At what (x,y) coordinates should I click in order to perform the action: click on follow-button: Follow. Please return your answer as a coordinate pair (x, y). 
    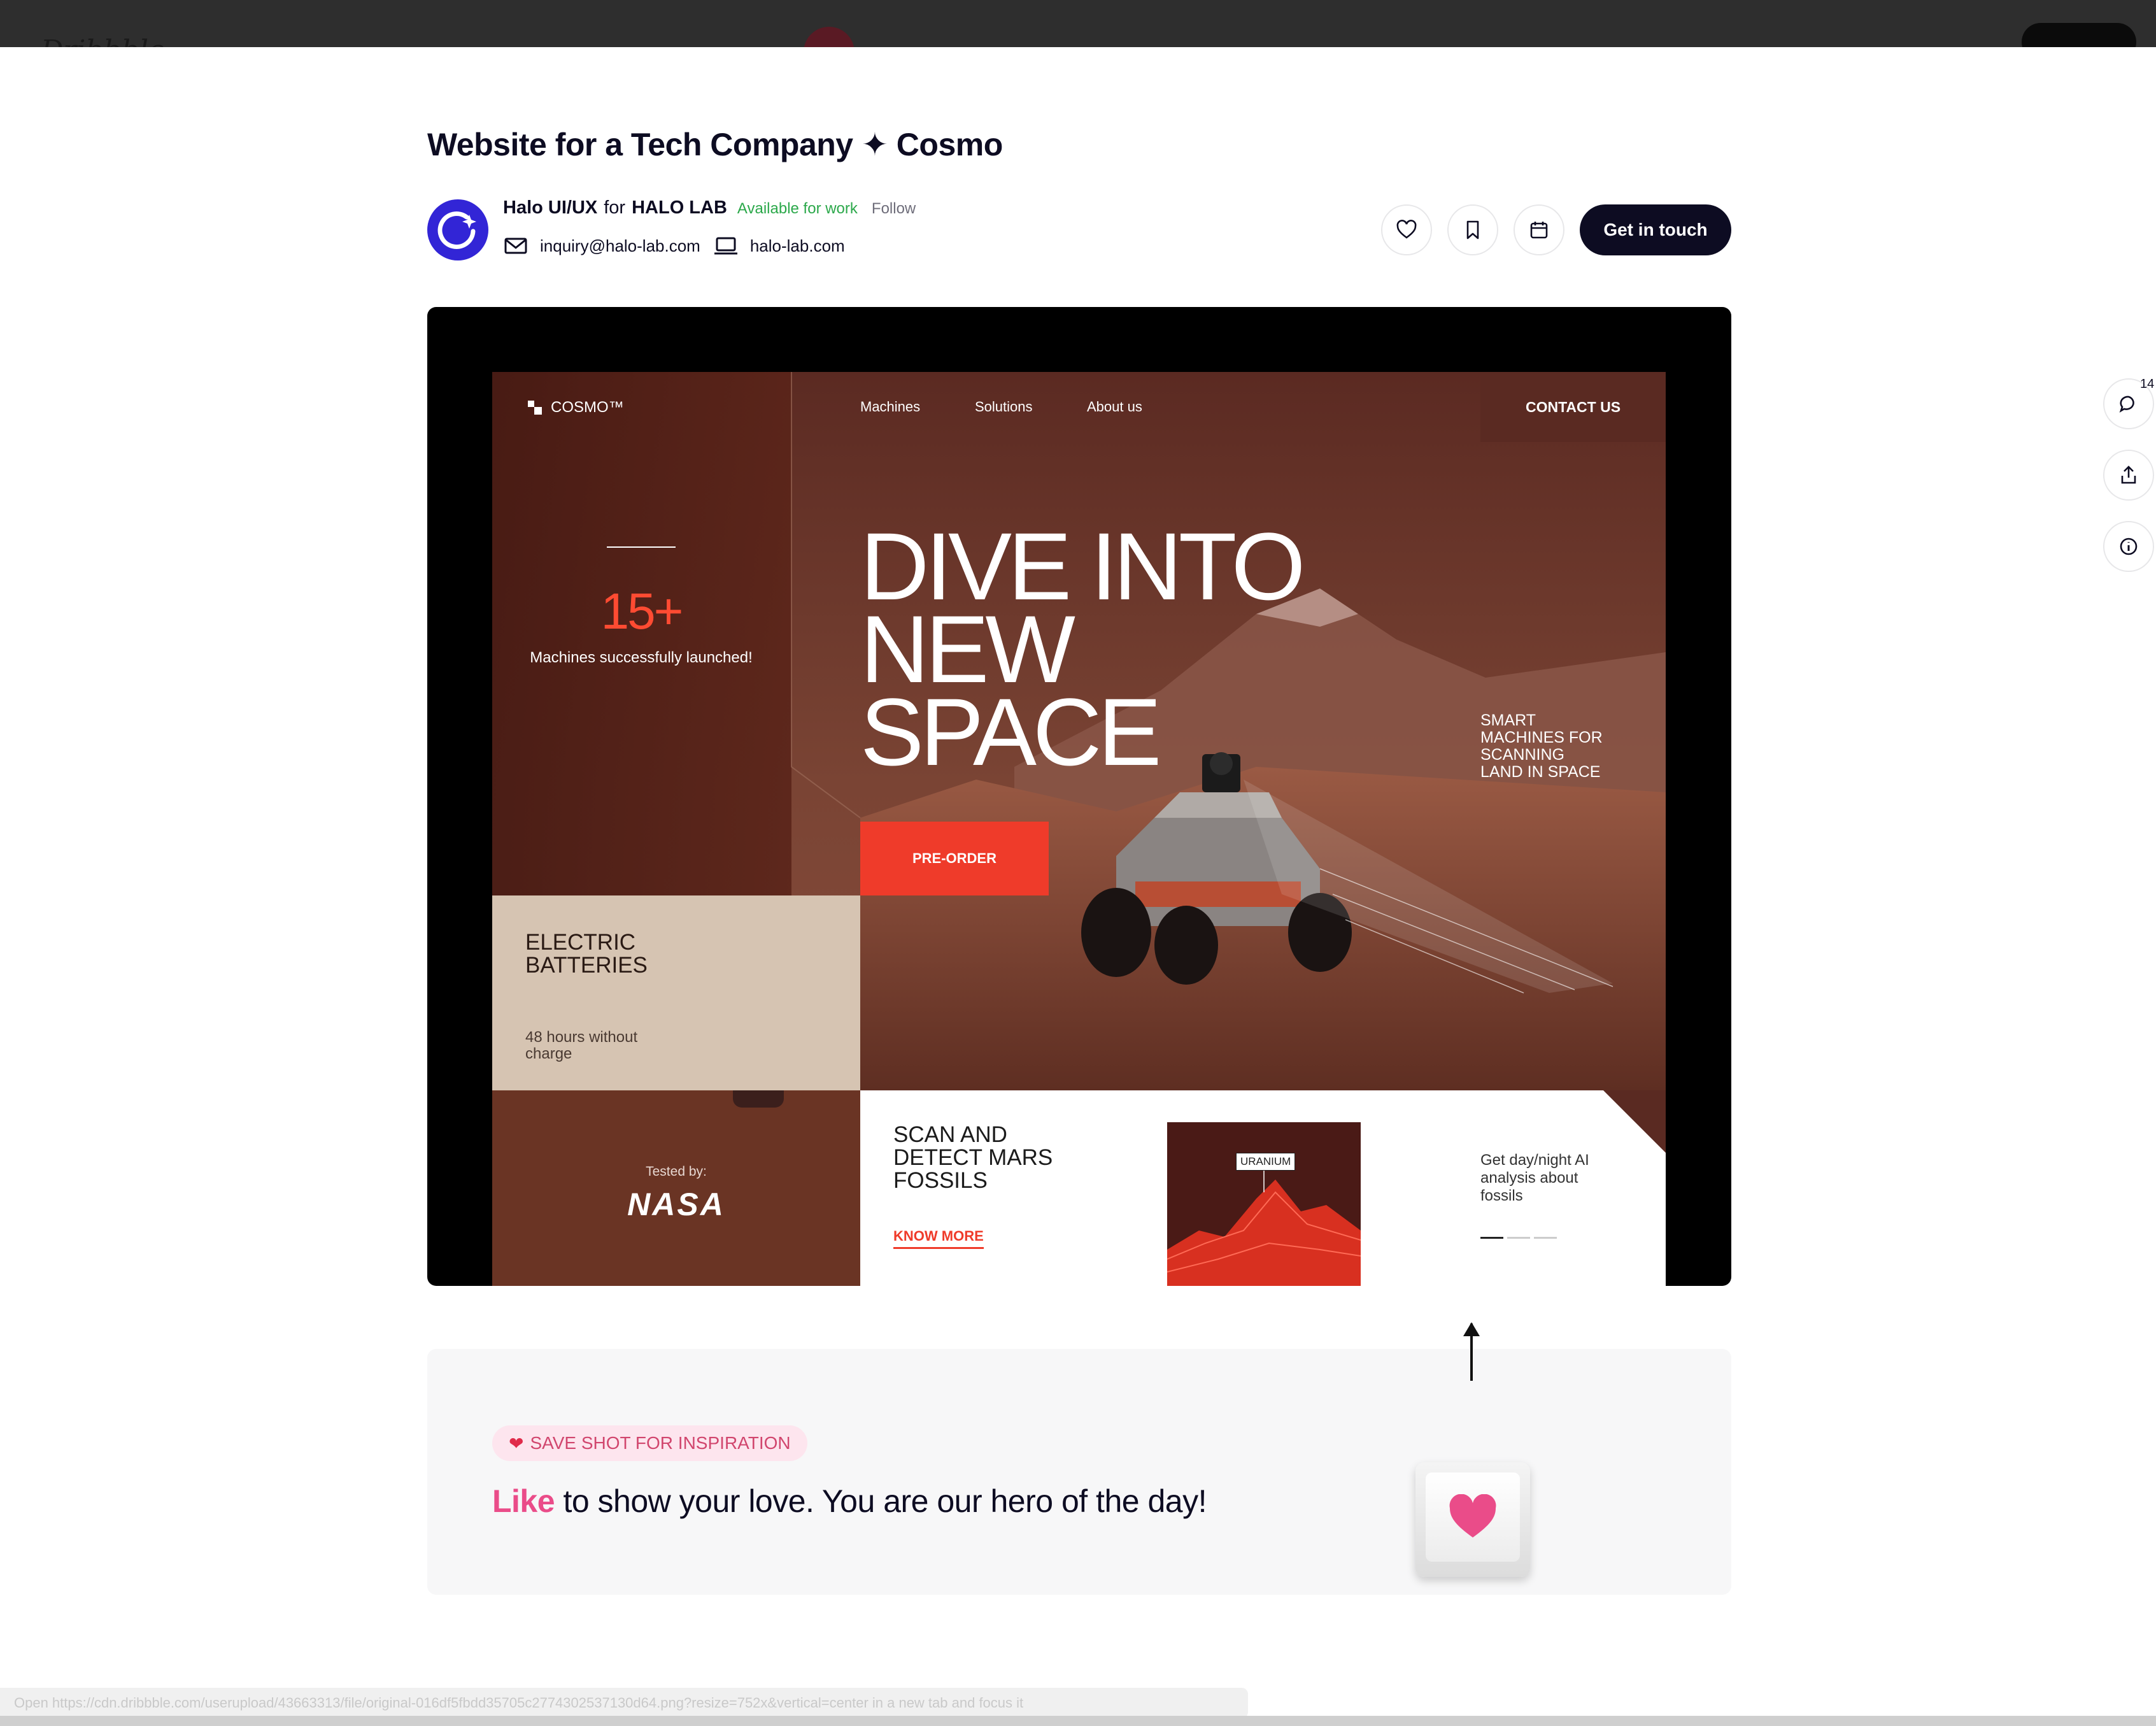
    Looking at the image, I should click on (894, 209).